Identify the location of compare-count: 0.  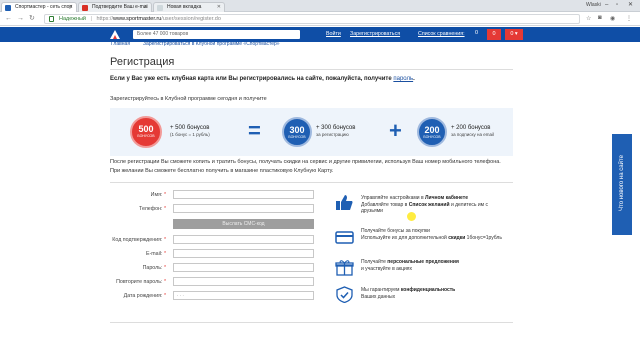
(477, 33).